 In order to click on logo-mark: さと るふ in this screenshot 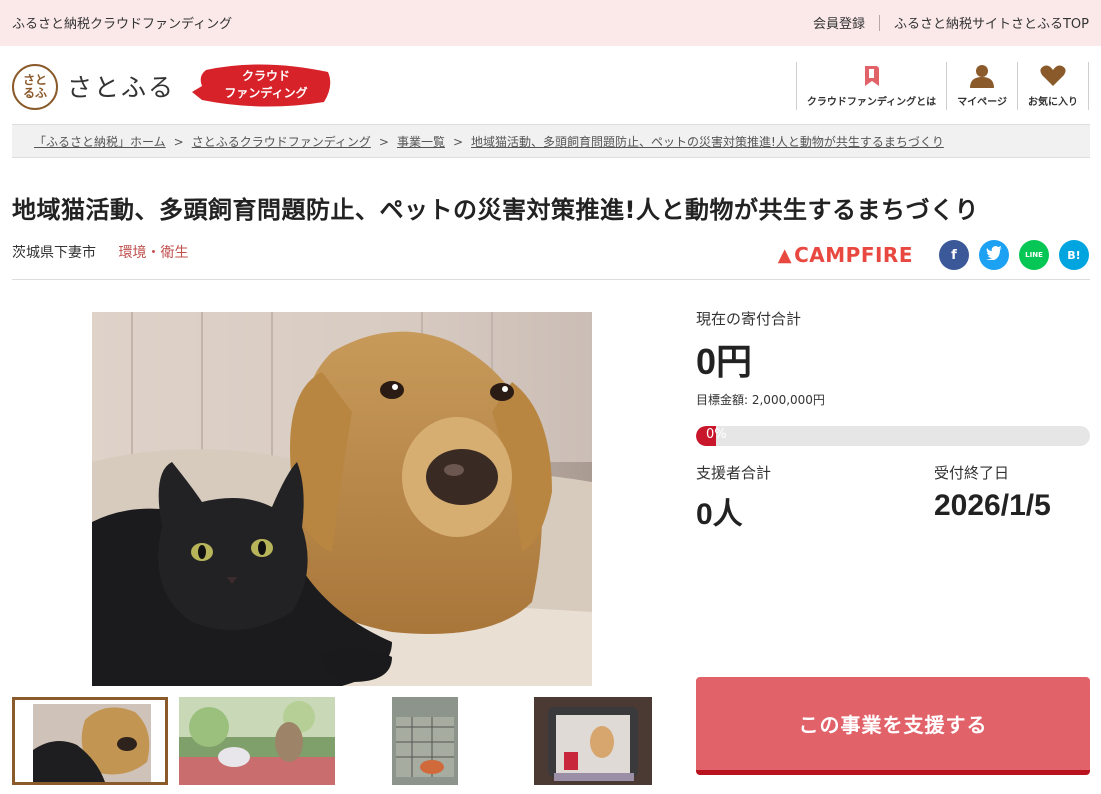, I will do `click(35, 87)`.